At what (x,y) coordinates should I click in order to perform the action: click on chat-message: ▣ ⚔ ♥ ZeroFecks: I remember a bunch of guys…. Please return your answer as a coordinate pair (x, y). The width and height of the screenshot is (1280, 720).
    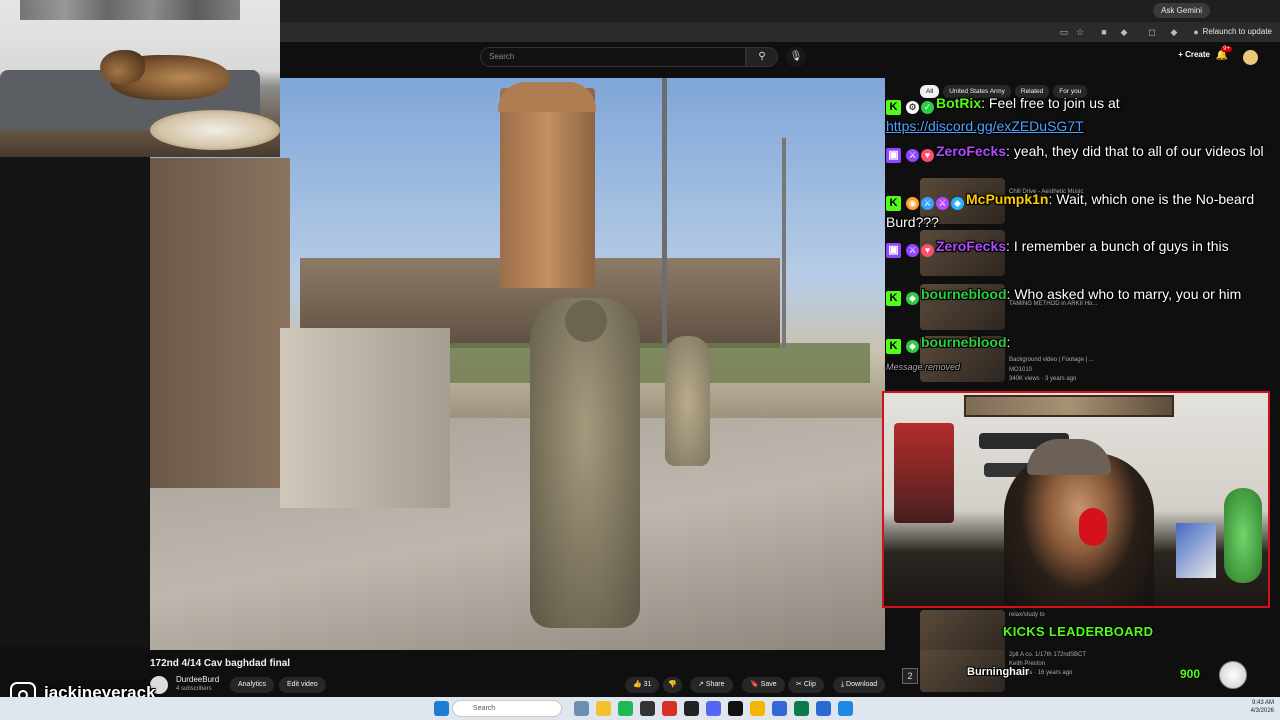
    Looking at the image, I should click on (1078, 246).